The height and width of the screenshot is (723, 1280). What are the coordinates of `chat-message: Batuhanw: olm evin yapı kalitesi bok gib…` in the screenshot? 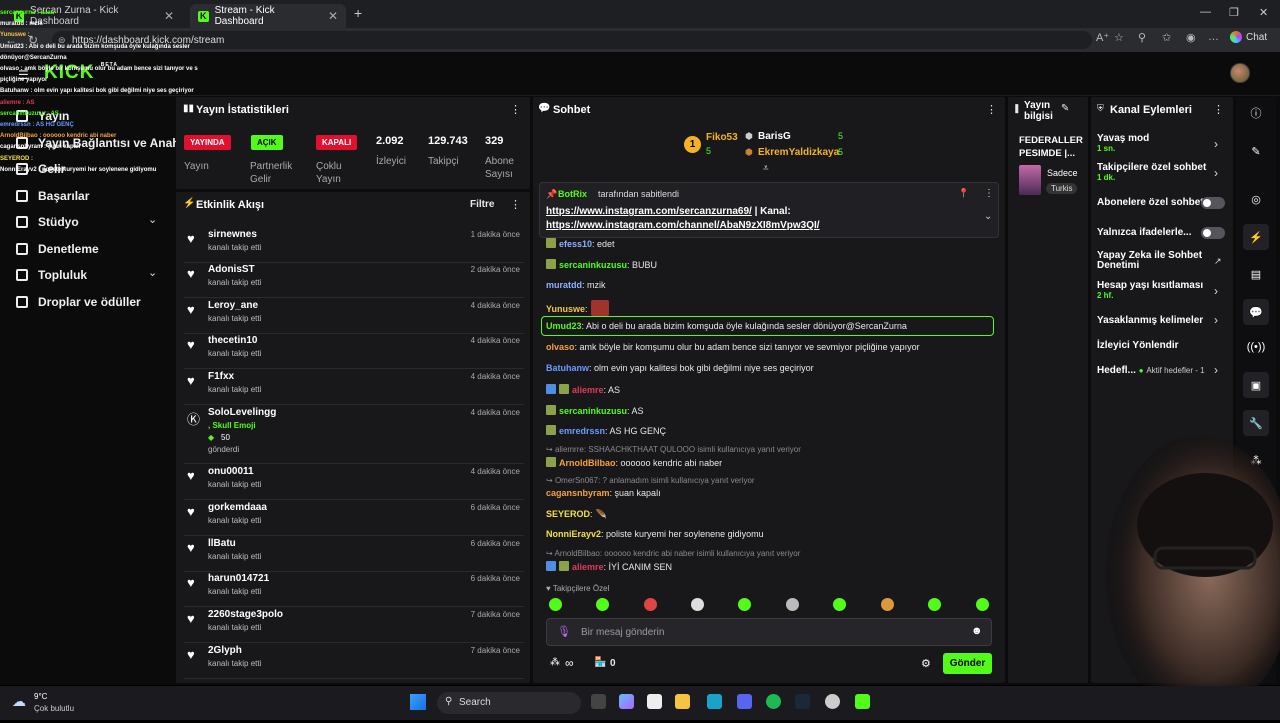 It's located at (680, 368).